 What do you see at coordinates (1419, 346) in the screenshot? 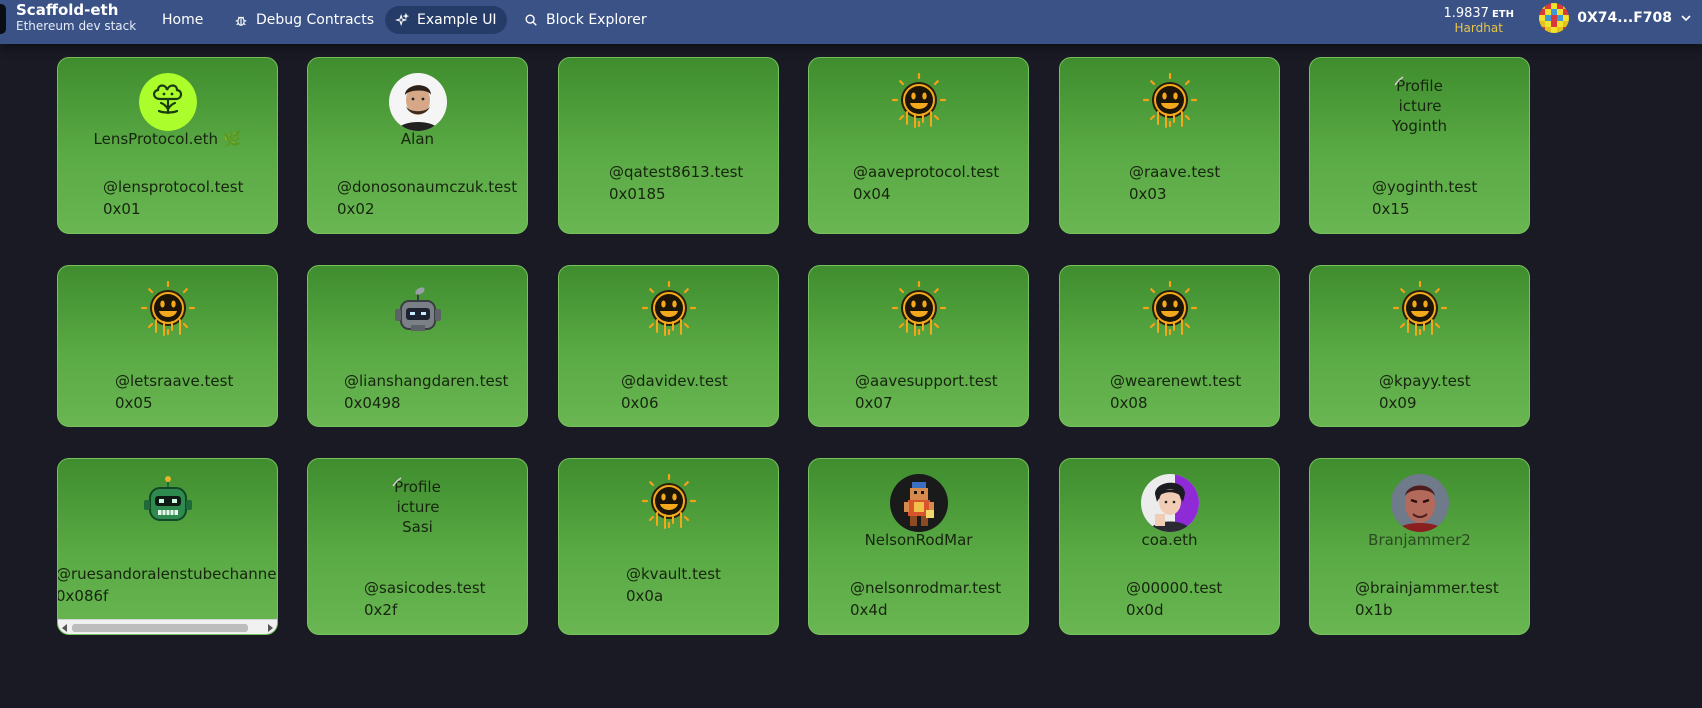
I see `profile-card: @kpayy.test 0x09` at bounding box center [1419, 346].